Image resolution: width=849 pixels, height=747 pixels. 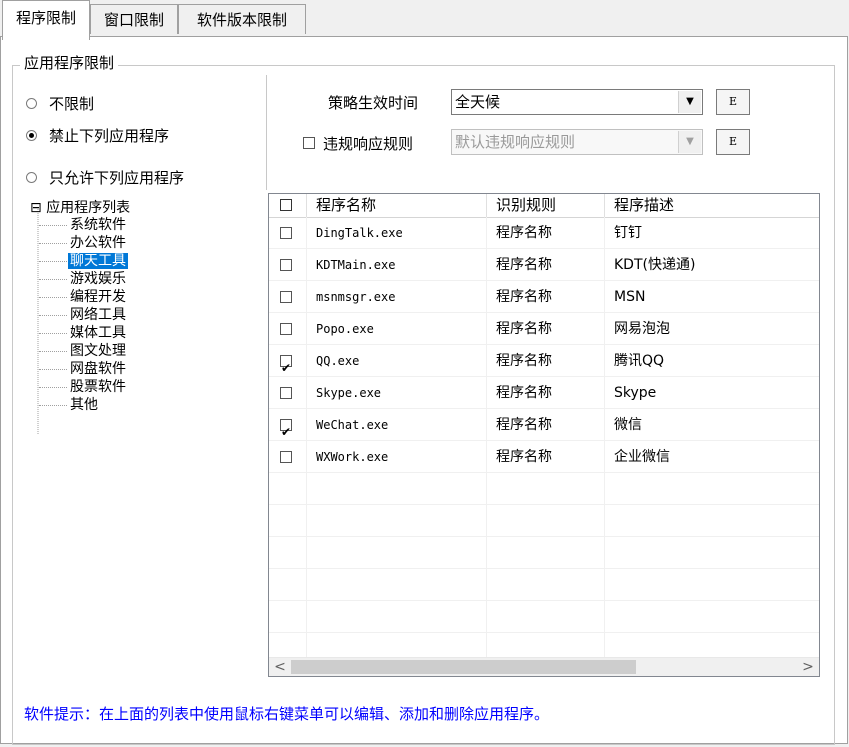 I want to click on scrollbar-thumb, so click(x=463, y=667).